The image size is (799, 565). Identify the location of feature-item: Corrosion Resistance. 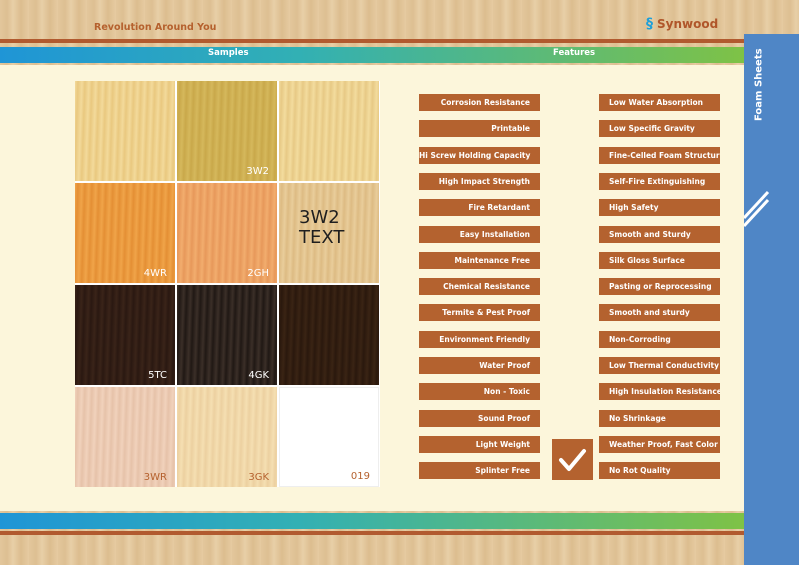
(479, 102).